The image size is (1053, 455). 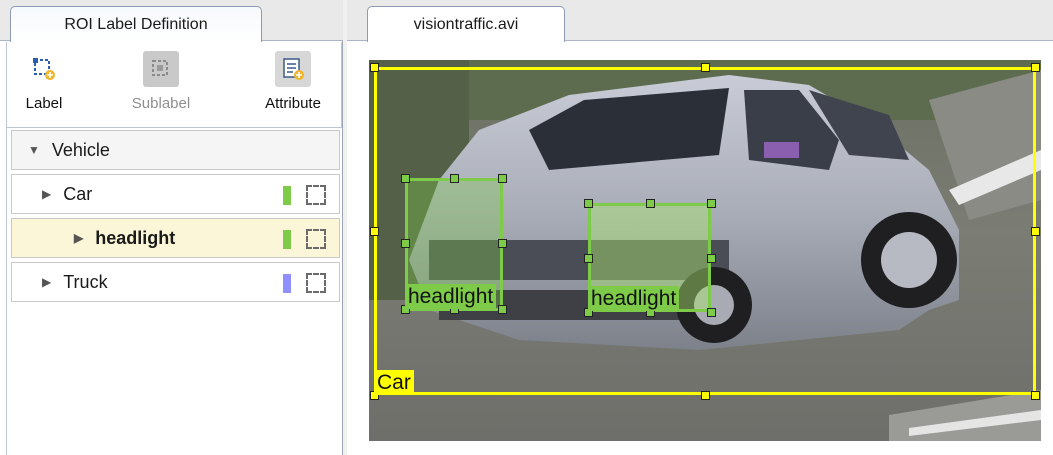 I want to click on tree-item-car: ▶ Car, so click(x=175, y=194).